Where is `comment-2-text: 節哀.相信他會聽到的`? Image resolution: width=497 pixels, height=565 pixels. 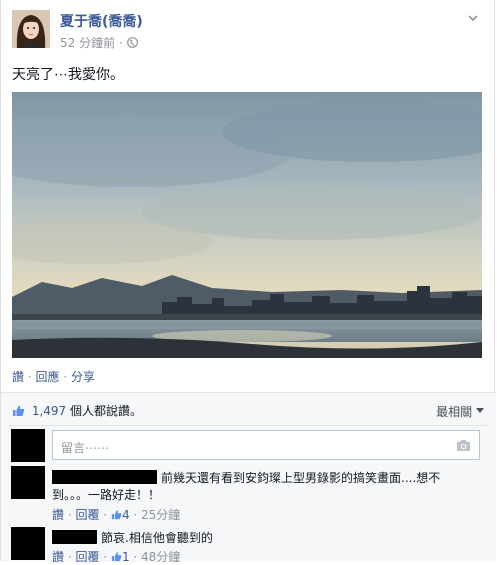 comment-2-text: 節哀.相信他會聽到的 is located at coordinates (132, 538).